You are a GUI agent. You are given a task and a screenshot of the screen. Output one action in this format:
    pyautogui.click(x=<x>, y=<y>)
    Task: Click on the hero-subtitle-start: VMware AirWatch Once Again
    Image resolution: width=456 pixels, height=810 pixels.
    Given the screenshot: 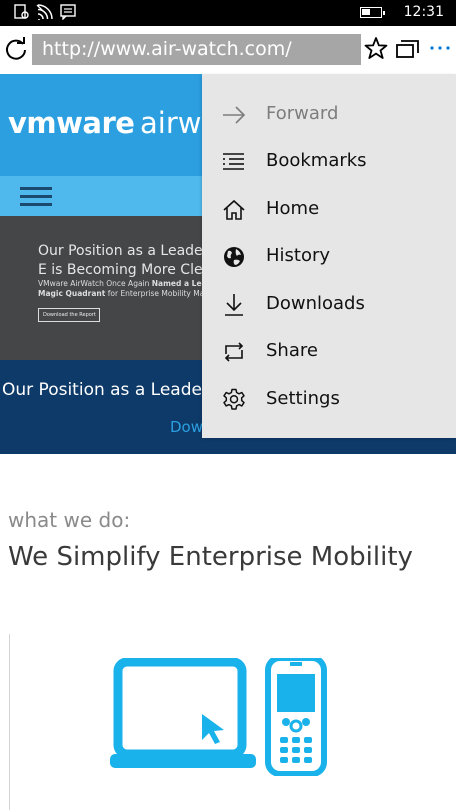 What is the action you would take?
    pyautogui.click(x=95, y=283)
    